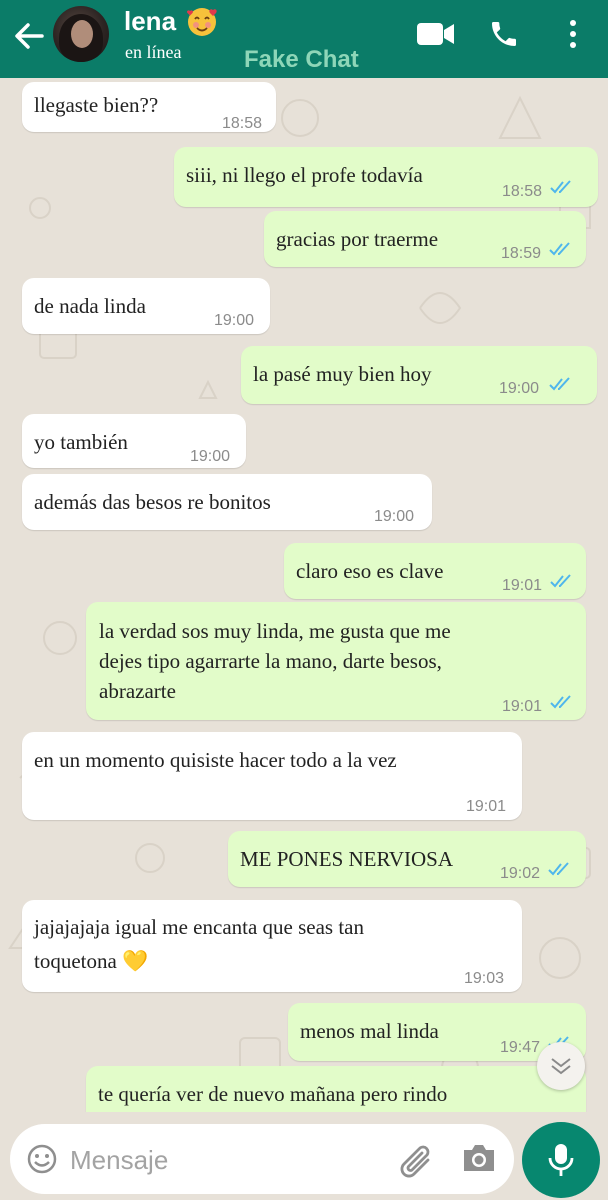  Describe the element at coordinates (573, 34) in the screenshot. I see `more-vert-icon` at that location.